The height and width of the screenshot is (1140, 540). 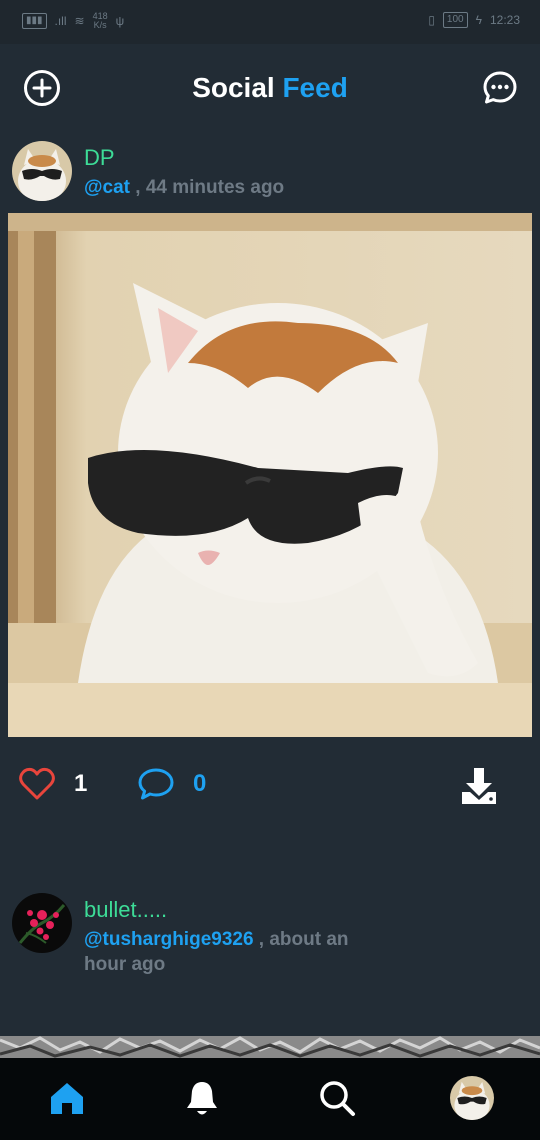 What do you see at coordinates (100, 20) in the screenshot?
I see `network-speed: 418 K/s` at bounding box center [100, 20].